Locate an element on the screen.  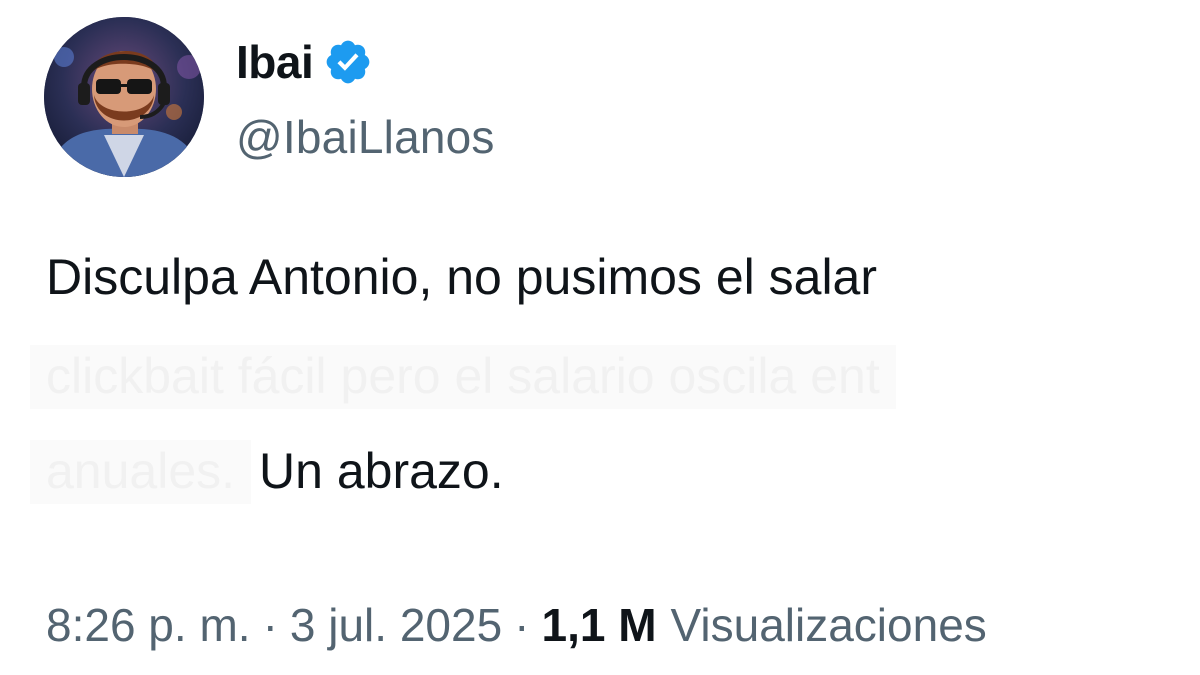
tweet-text-line-3: anuales. Un abrazo. is located at coordinates (267, 472).